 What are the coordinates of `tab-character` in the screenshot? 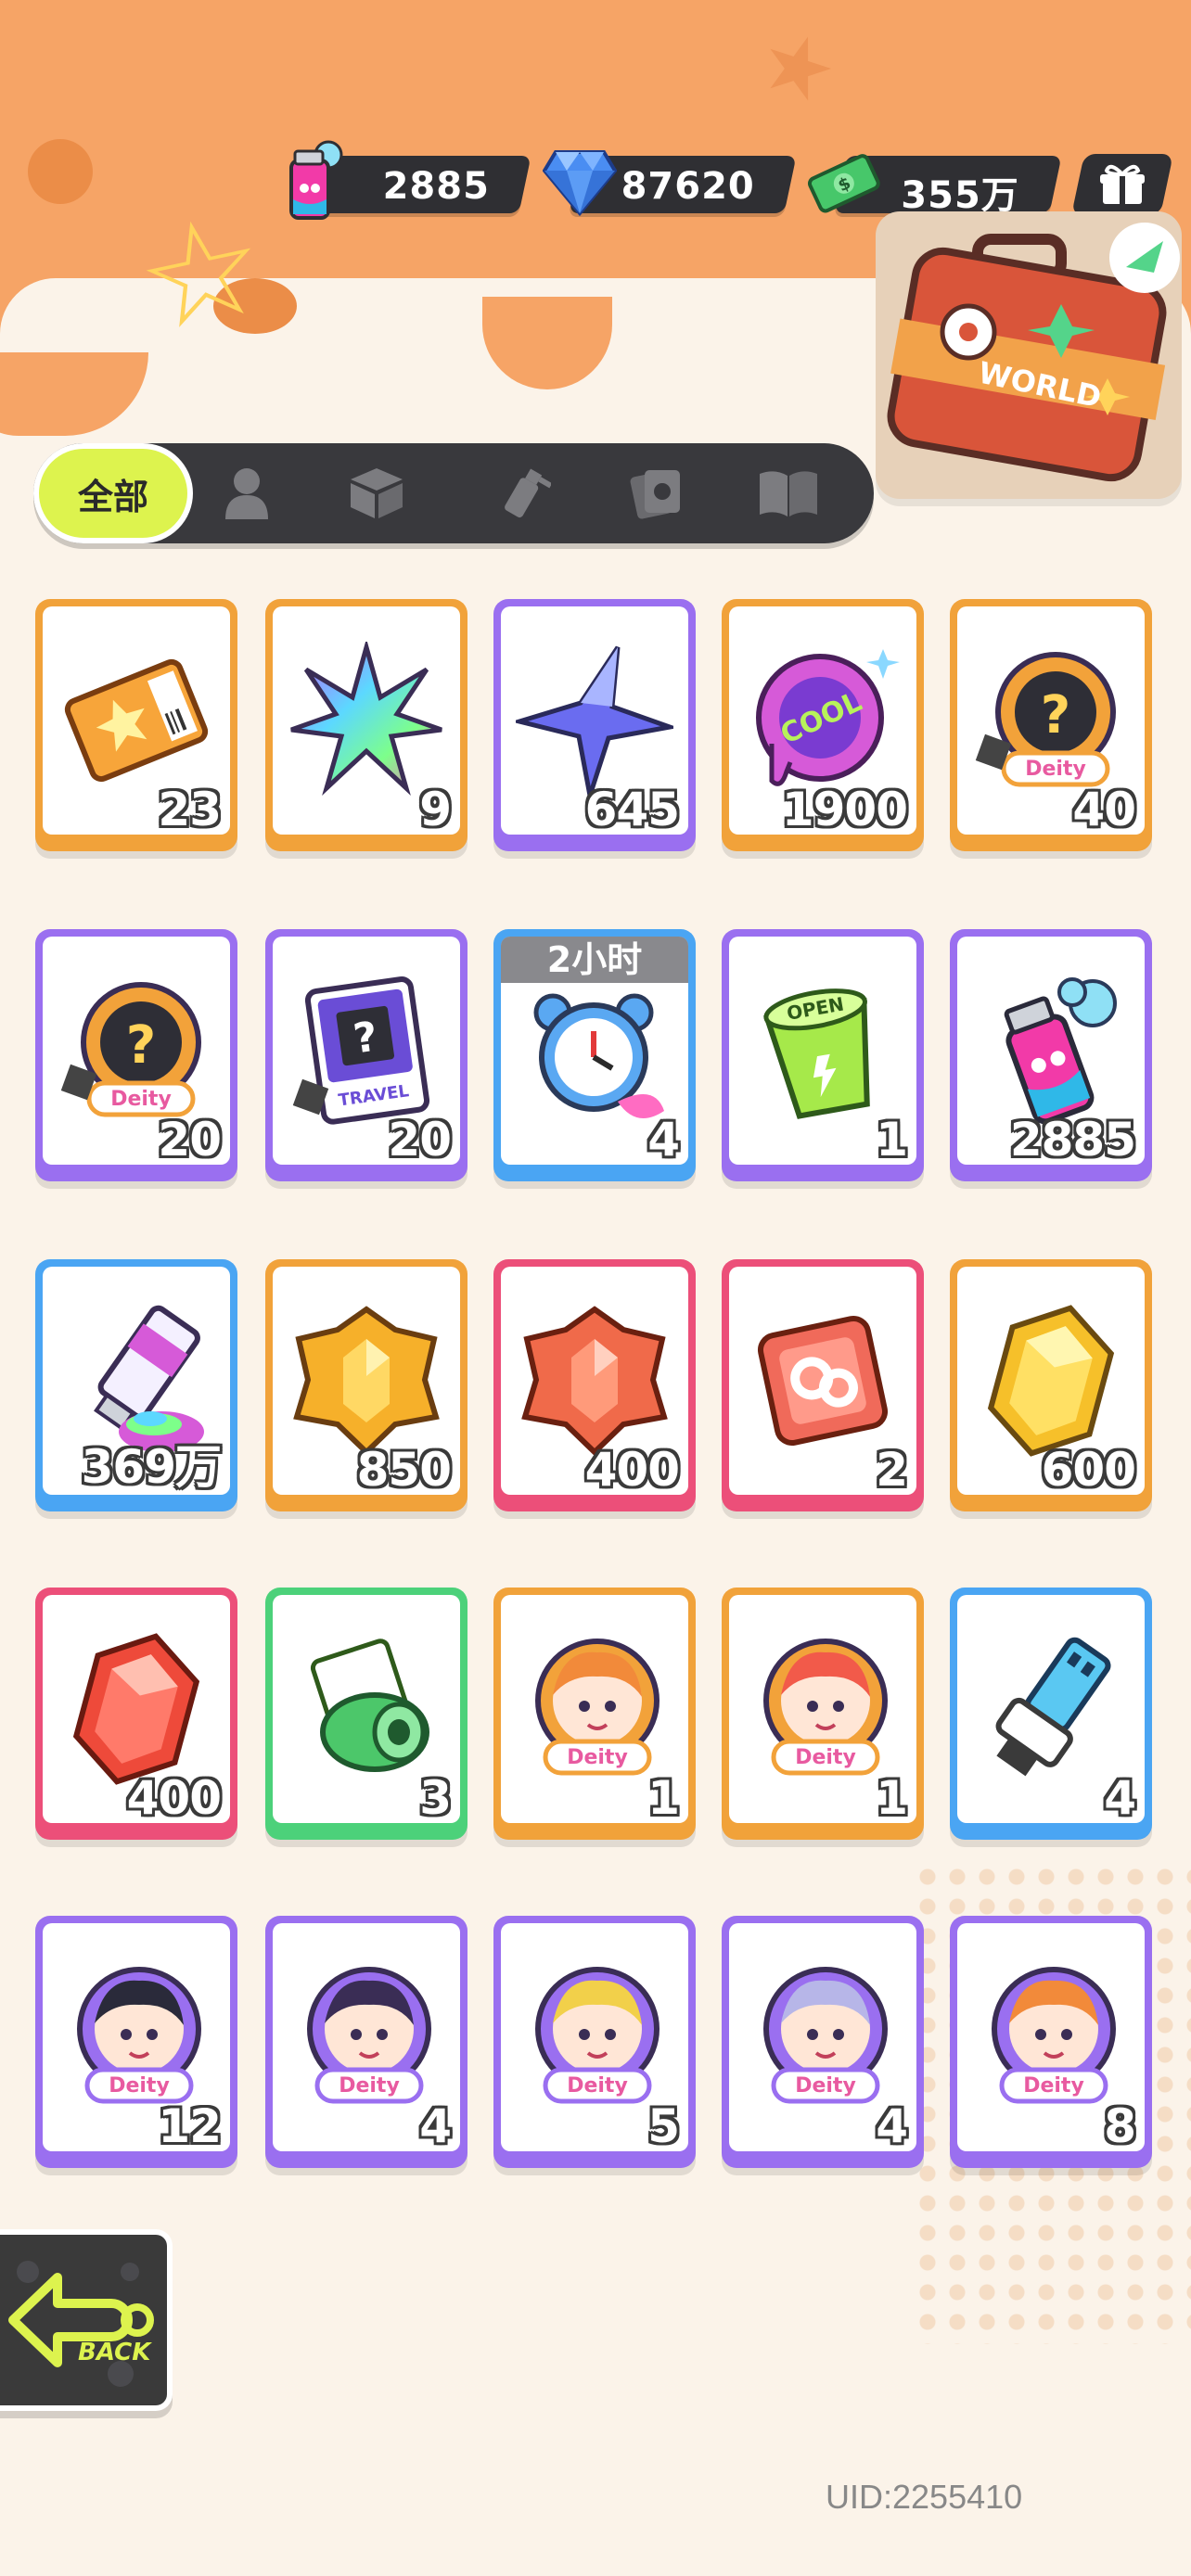 It's located at (247, 493).